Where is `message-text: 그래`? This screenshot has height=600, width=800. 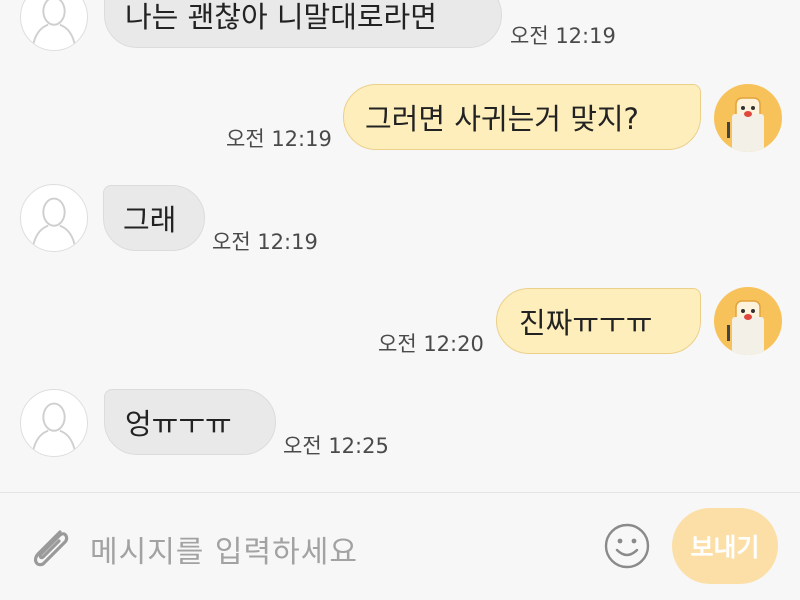 message-text: 그래 is located at coordinates (150, 220).